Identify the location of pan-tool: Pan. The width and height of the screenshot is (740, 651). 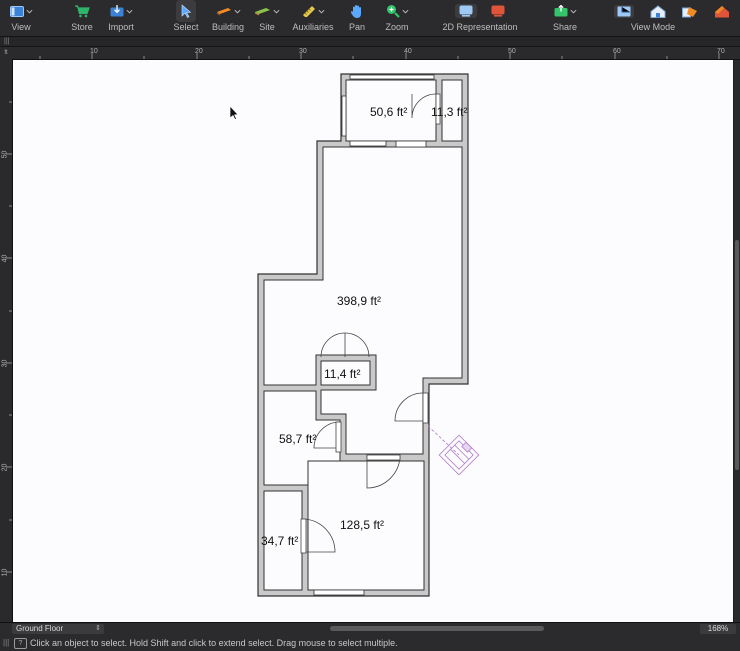
(357, 18).